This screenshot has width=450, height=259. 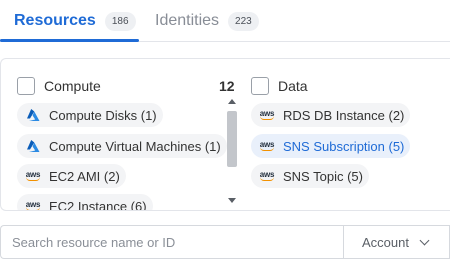 I want to click on tab-identities-count-badge: 223, so click(x=243, y=21).